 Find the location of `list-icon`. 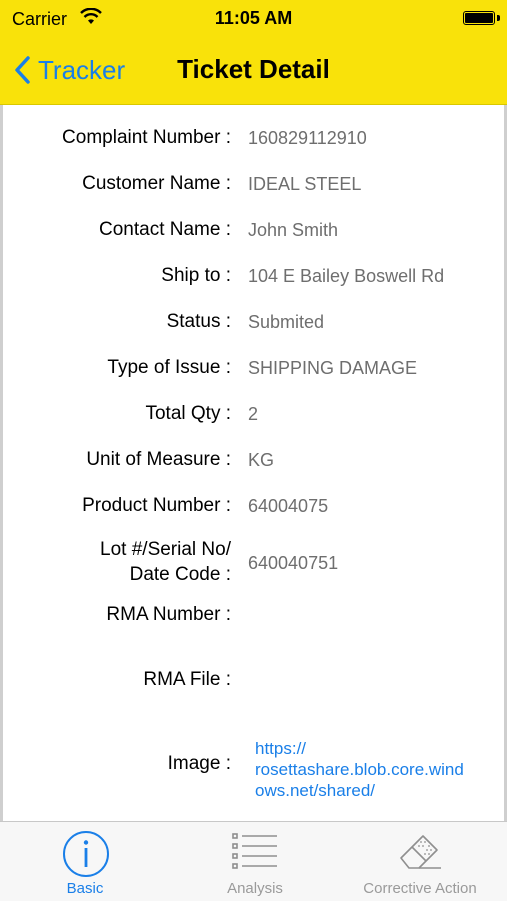

list-icon is located at coordinates (254, 851).